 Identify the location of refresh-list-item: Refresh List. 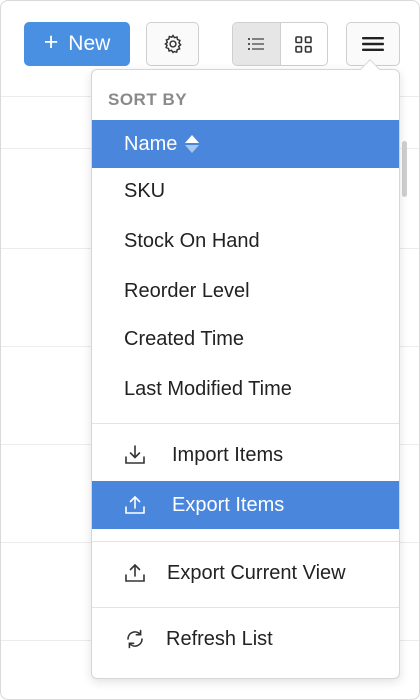
(245, 639).